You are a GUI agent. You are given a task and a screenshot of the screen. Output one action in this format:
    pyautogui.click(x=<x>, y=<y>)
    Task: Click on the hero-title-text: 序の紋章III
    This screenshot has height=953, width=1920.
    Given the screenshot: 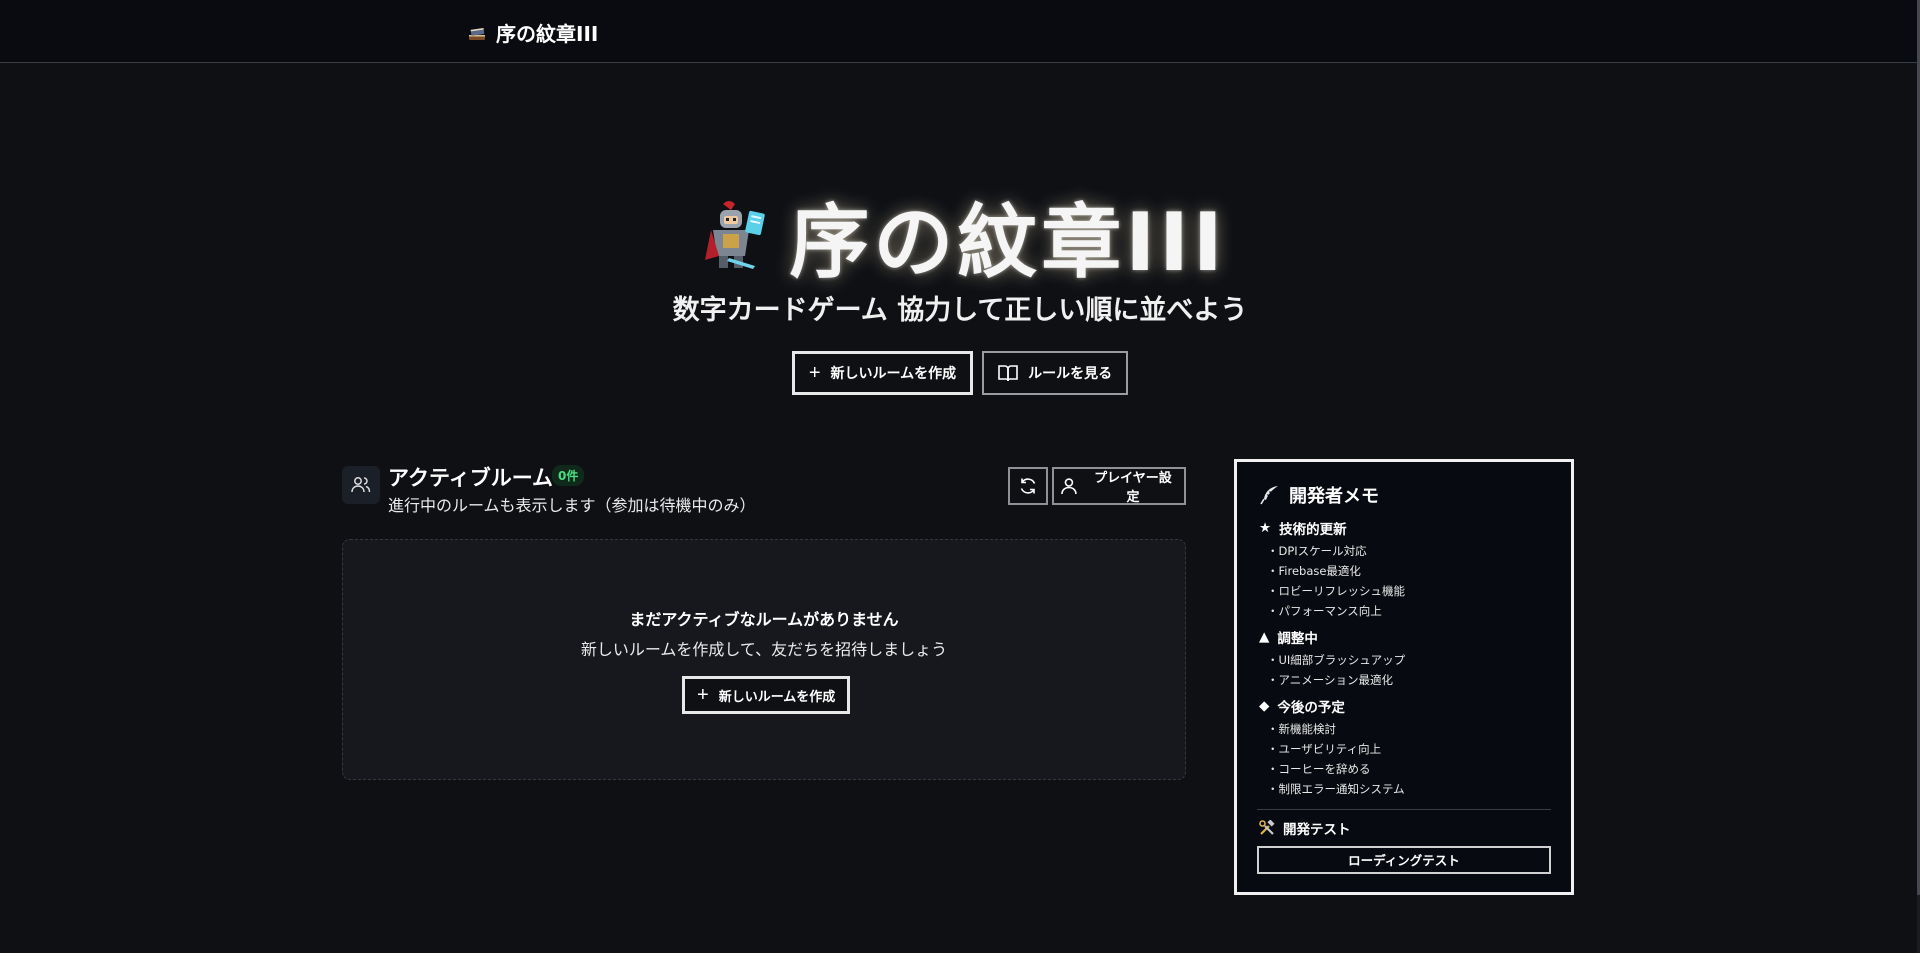 What is the action you would take?
    pyautogui.click(x=1008, y=242)
    